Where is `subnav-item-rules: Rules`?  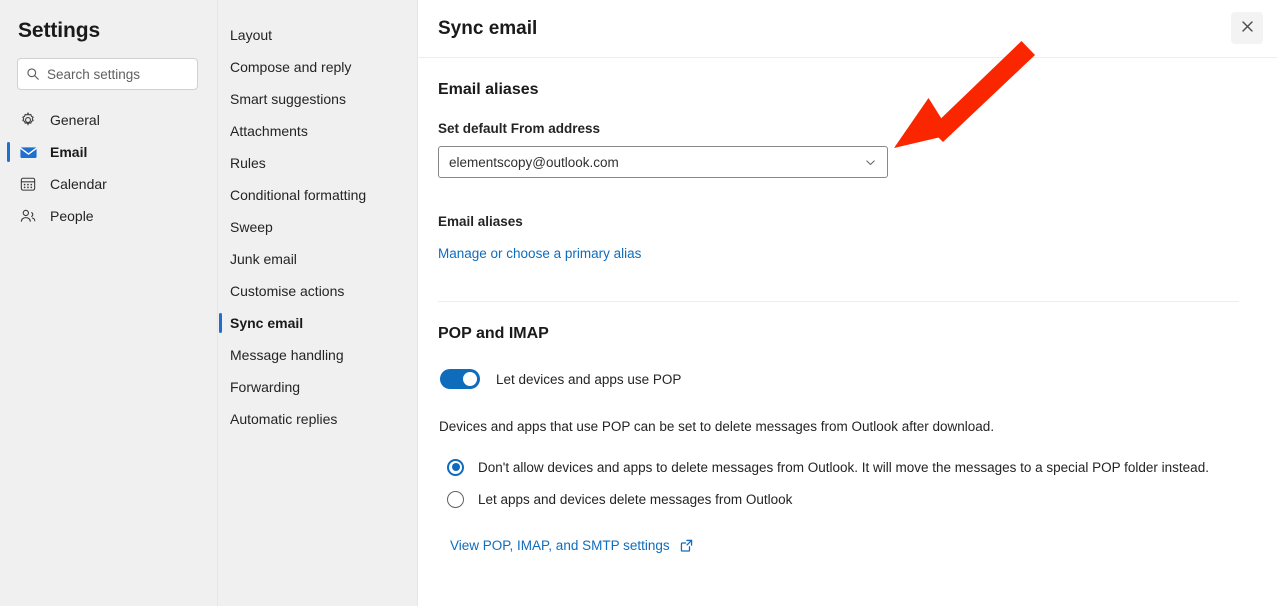
subnav-item-rules: Rules is located at coordinates (317, 163).